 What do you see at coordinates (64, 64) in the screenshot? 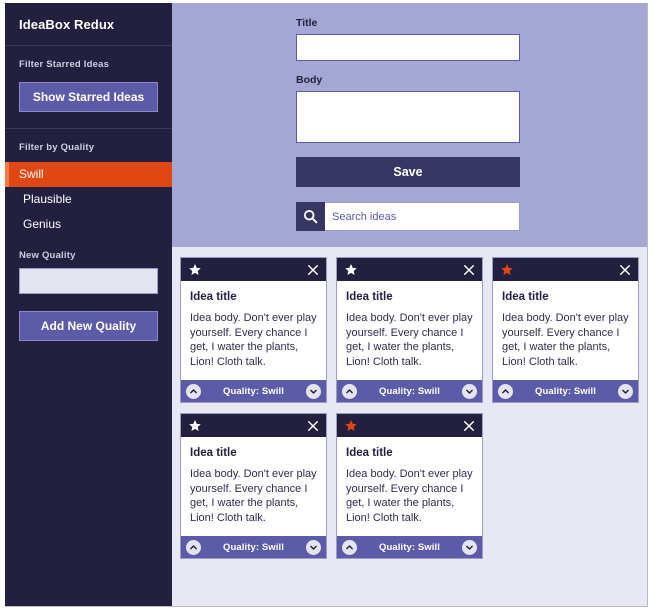
I see `starred-filter-label: Filter Starred Ideas` at bounding box center [64, 64].